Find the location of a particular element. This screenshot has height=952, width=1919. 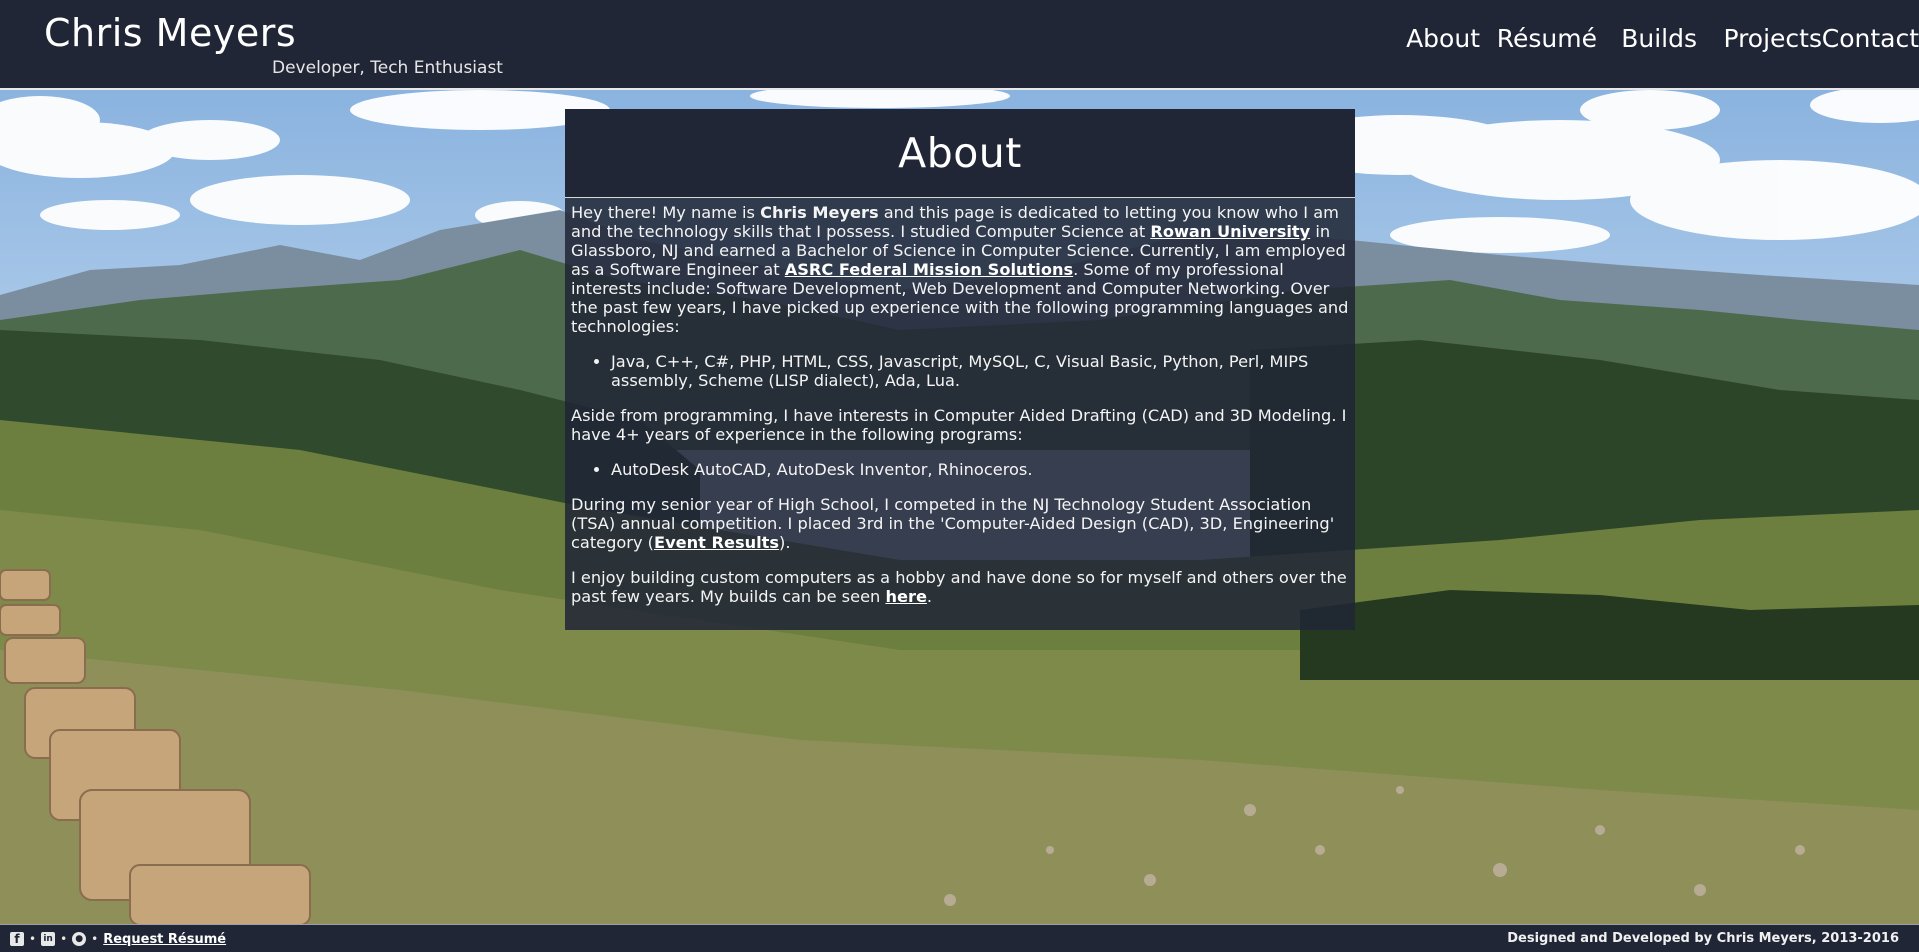

intro-name: Chris Meyers is located at coordinates (819, 212).